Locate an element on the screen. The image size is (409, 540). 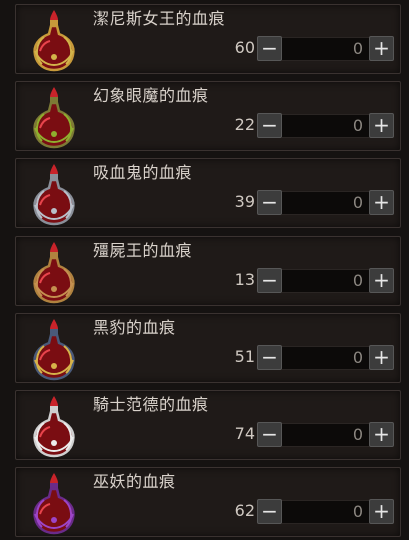
blood-vial-queen-zenith-icon is located at coordinates (54, 40).